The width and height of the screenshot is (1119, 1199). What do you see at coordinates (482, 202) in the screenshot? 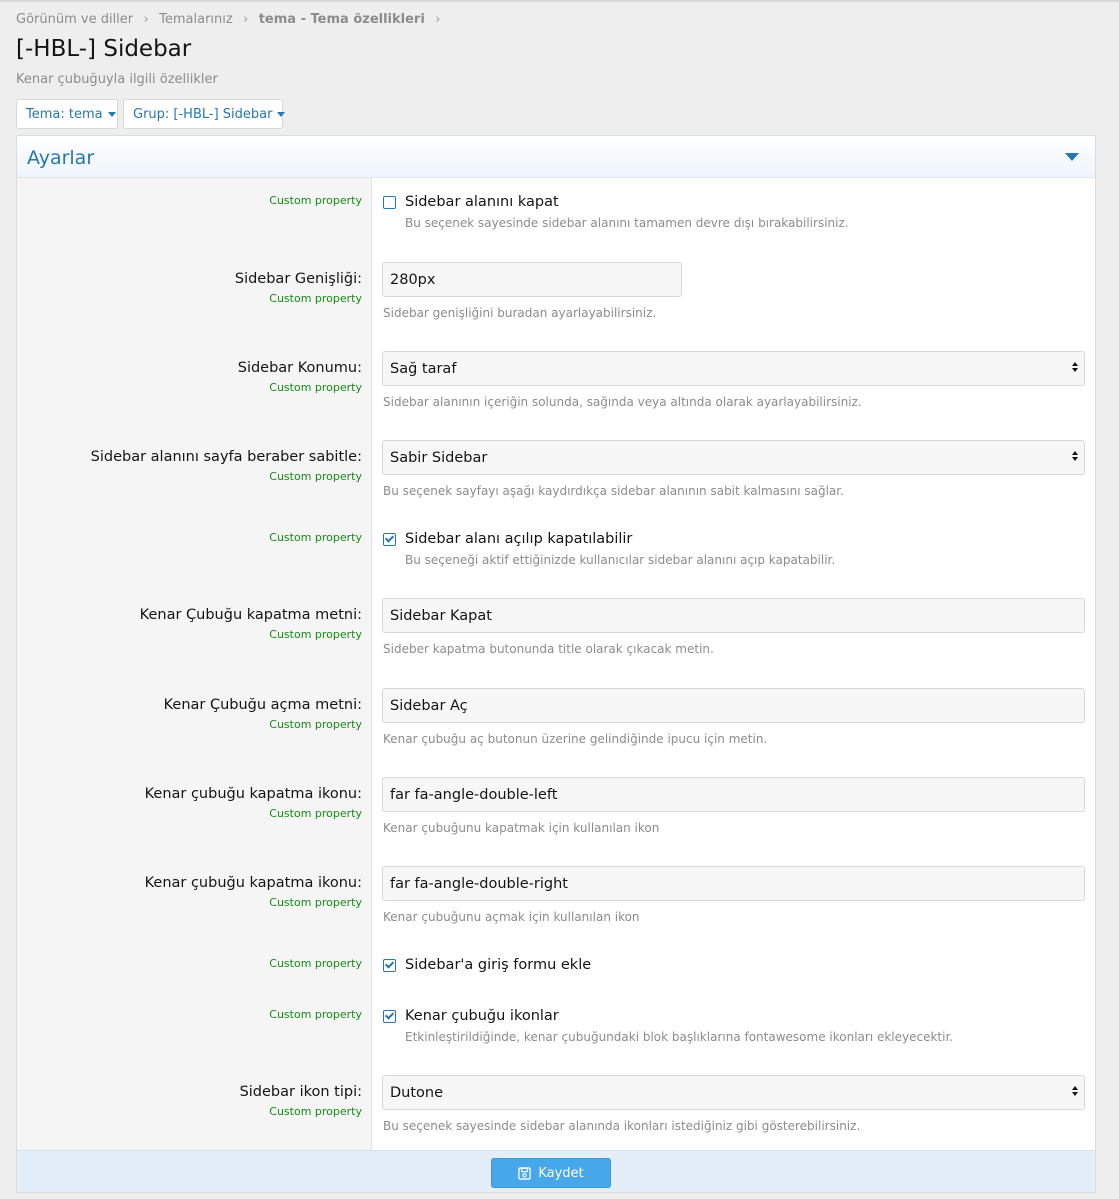
I see `disable-sidebar-label: Sidebar alanını kapat` at bounding box center [482, 202].